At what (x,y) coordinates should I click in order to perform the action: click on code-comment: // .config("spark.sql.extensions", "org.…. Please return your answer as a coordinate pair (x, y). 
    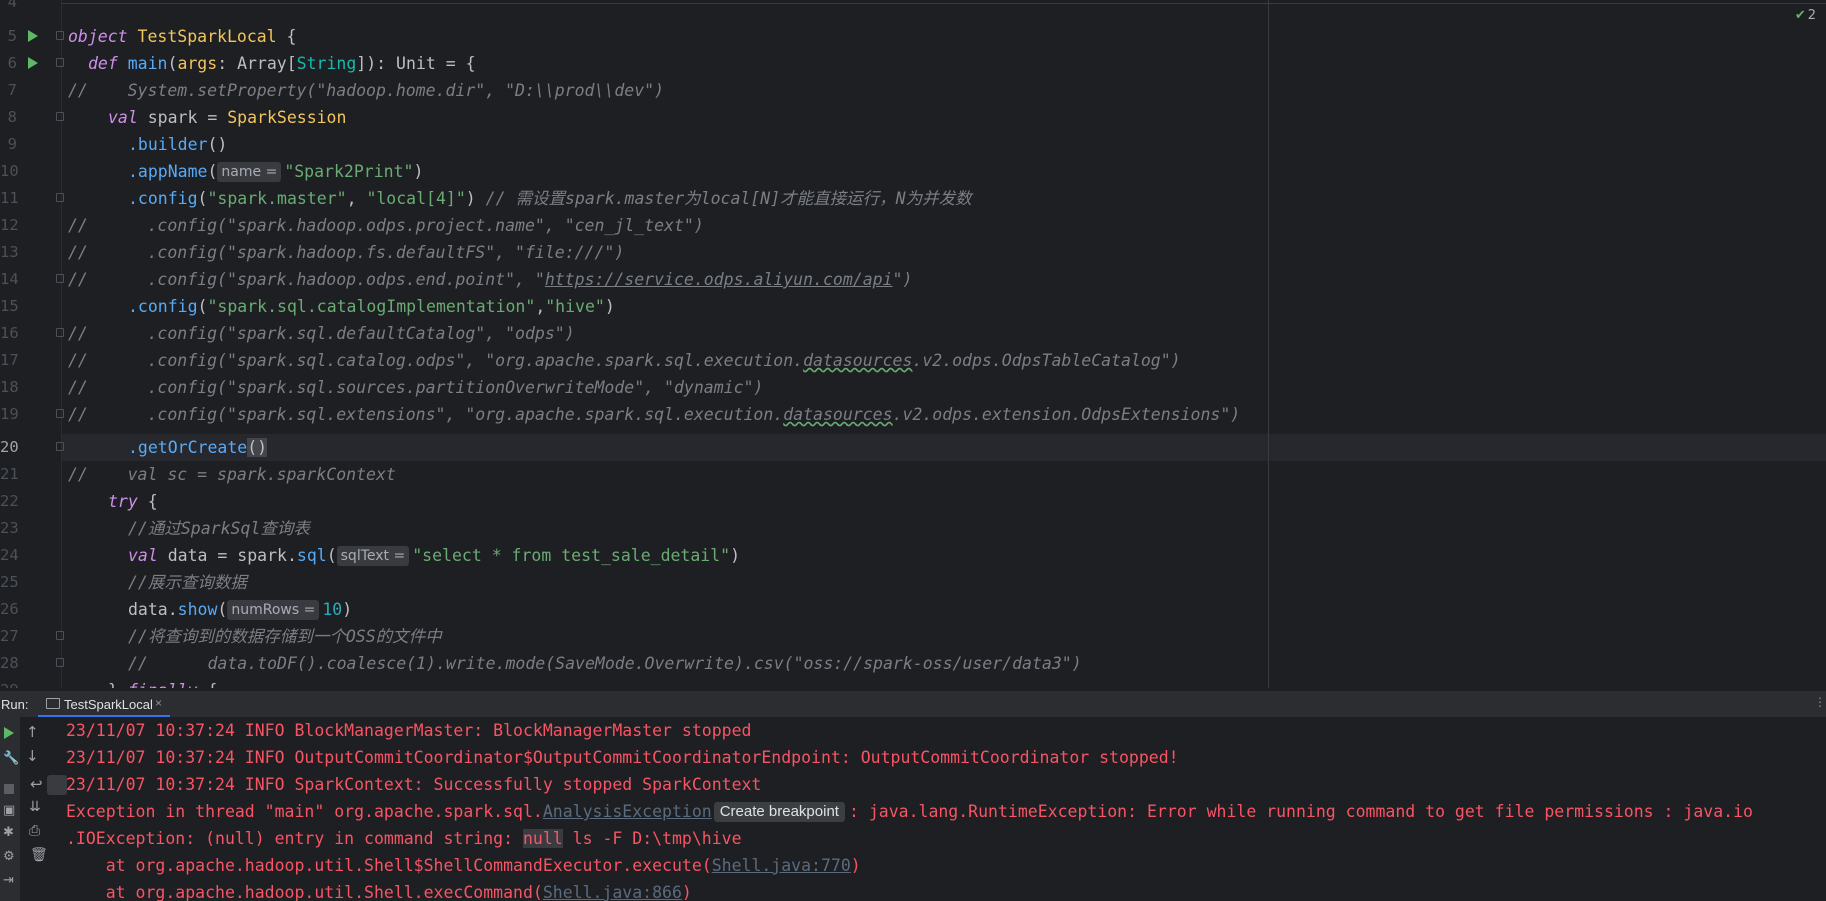
    Looking at the image, I should click on (654, 414).